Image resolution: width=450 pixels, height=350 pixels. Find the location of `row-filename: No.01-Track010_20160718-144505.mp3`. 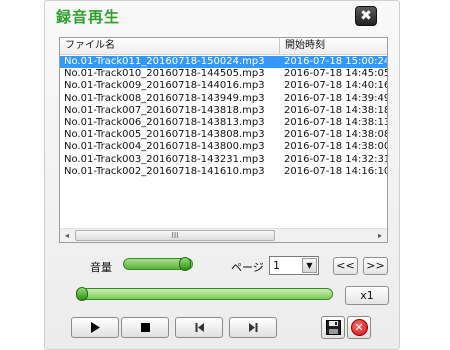

row-filename: No.01-Track010_20160718-144505.mp3 is located at coordinates (164, 74).